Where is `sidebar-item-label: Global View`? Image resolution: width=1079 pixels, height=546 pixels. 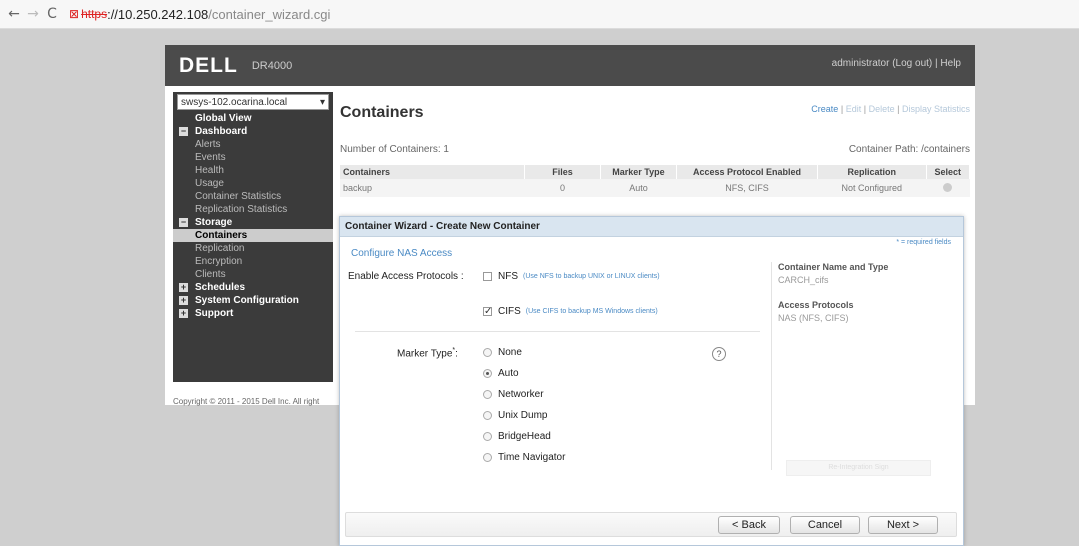 sidebar-item-label: Global View is located at coordinates (223, 118).